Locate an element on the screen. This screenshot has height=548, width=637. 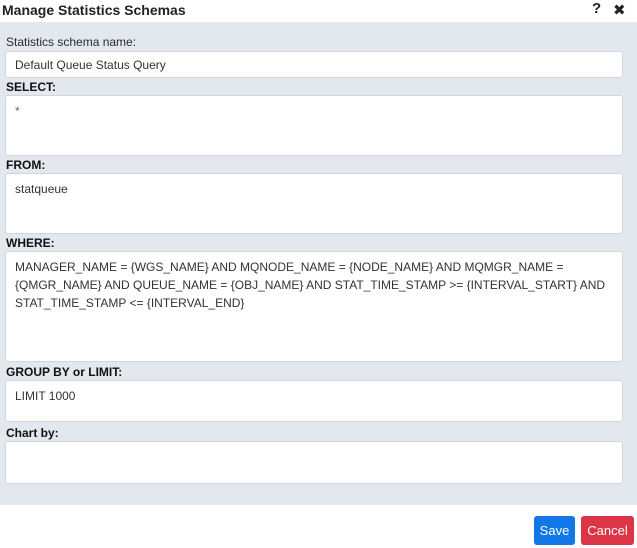
help-icon: ? is located at coordinates (596, 8).